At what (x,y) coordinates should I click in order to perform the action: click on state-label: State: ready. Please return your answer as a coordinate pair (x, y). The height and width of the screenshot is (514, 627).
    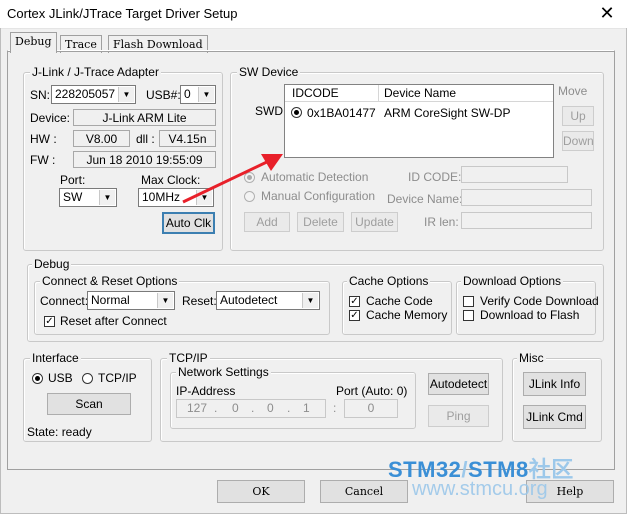
    Looking at the image, I should click on (59, 432).